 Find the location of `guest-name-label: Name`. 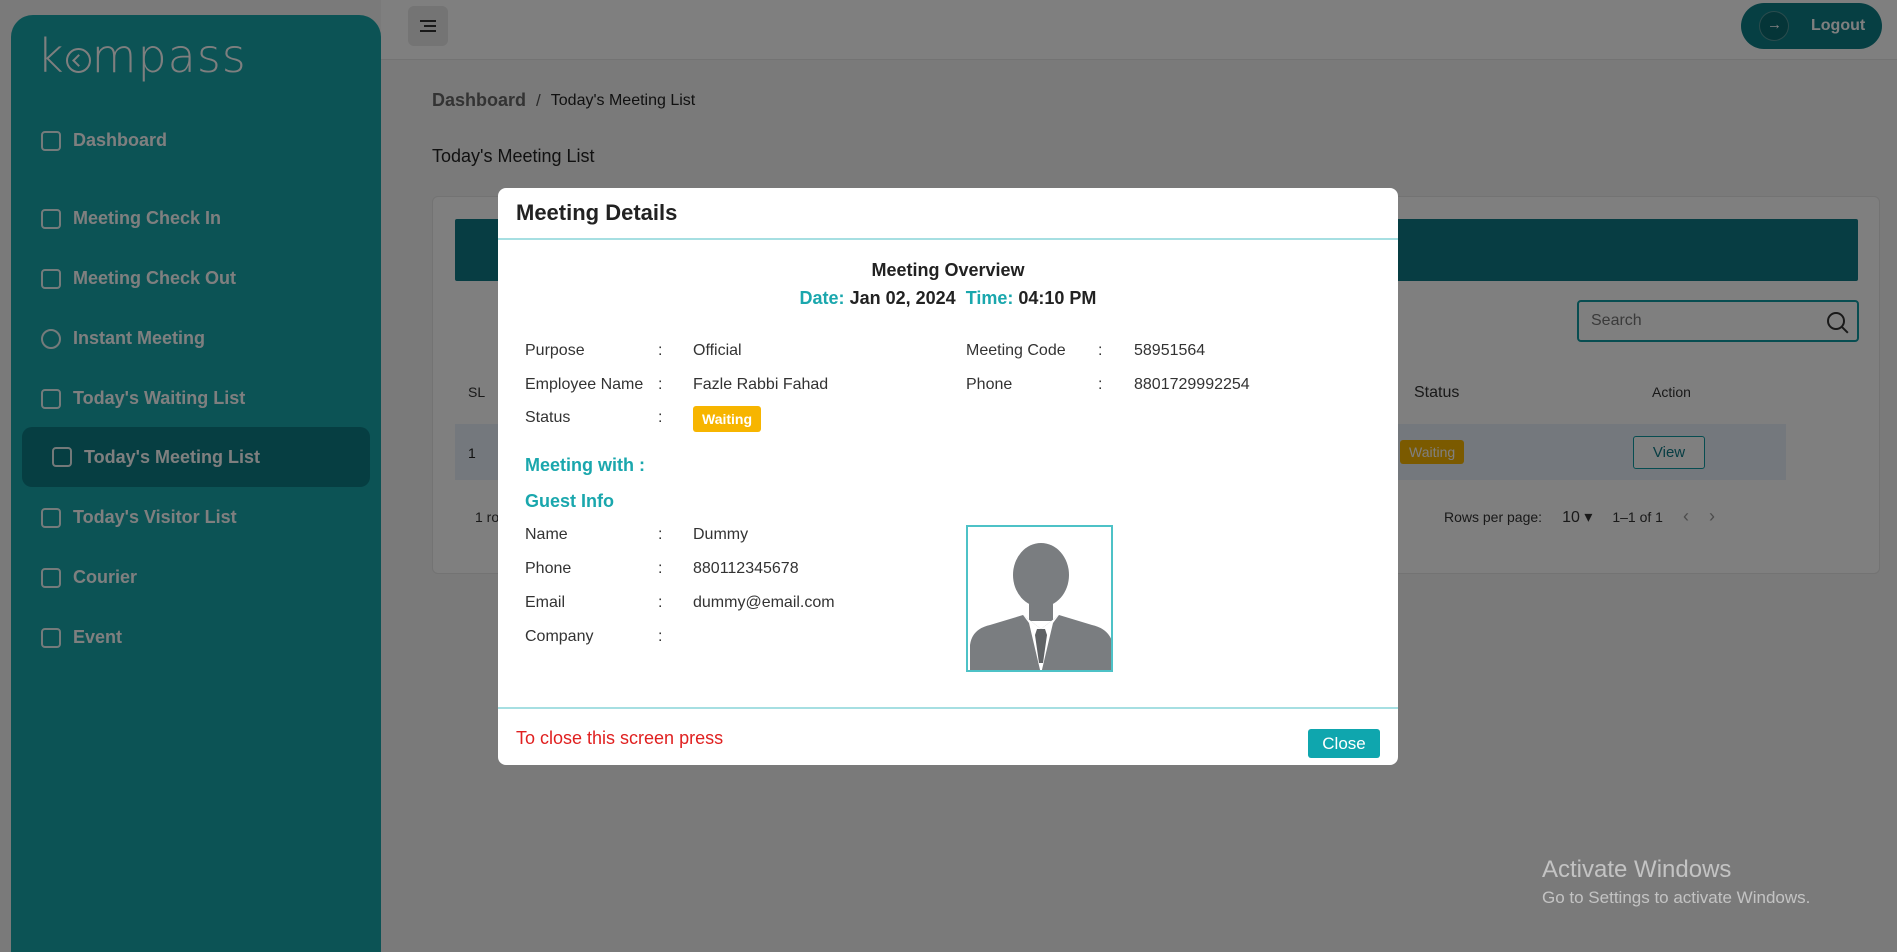

guest-name-label: Name is located at coordinates (546, 534).